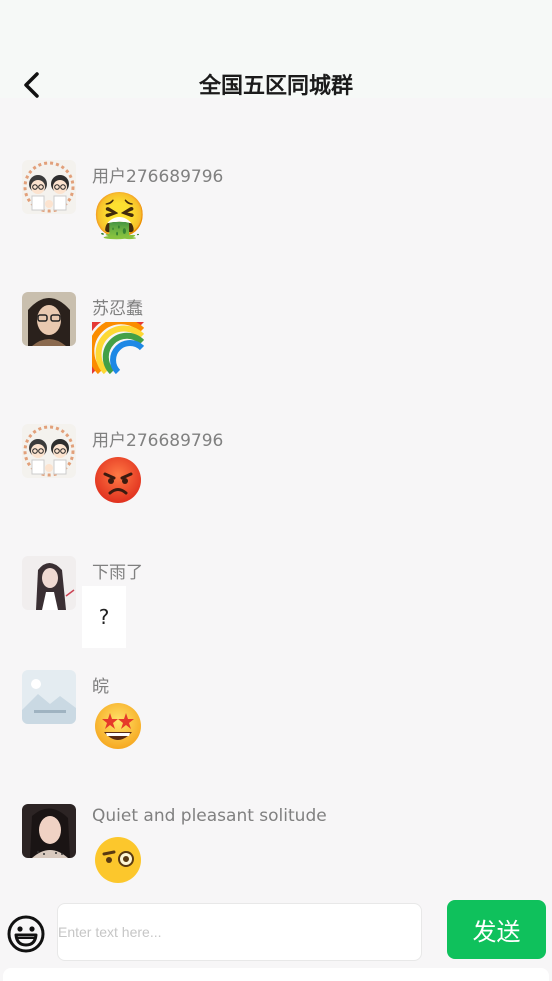  What do you see at coordinates (119, 216) in the screenshot?
I see `vomiting-face-icon: 🤮` at bounding box center [119, 216].